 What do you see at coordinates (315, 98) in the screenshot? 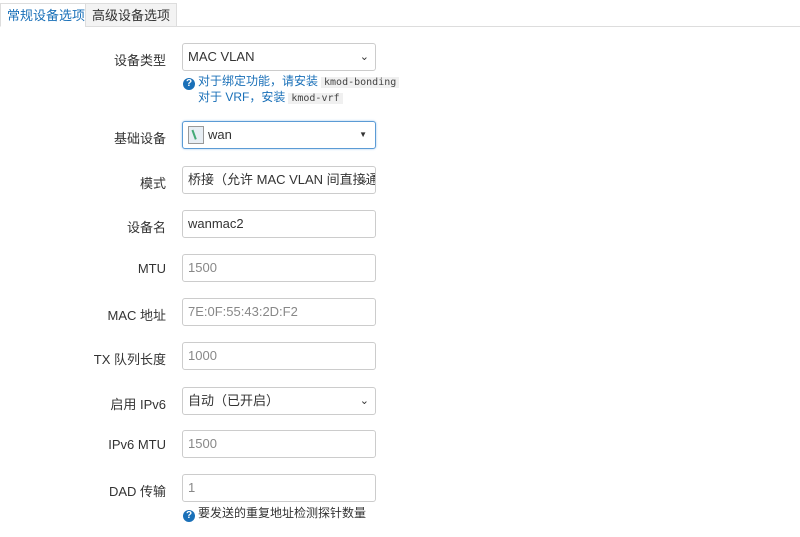
I see `help-vrf-code: kmod-vrf` at bounding box center [315, 98].